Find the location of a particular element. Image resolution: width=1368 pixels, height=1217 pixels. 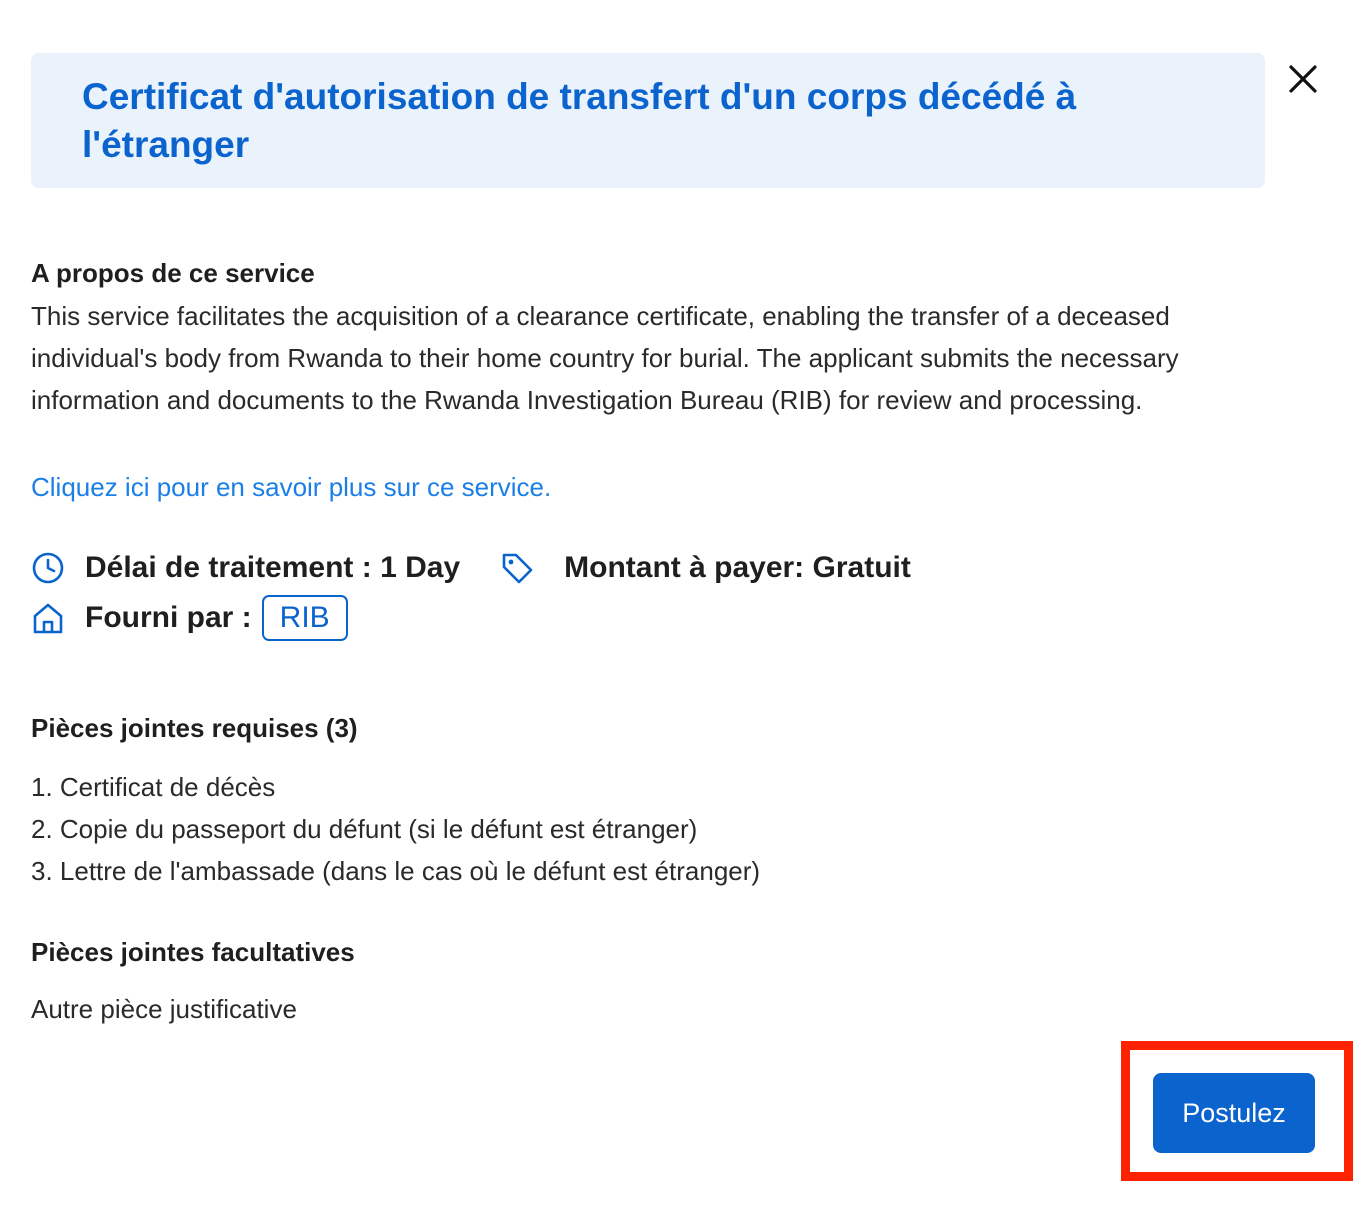

provider-badge: RIB is located at coordinates (304, 618).